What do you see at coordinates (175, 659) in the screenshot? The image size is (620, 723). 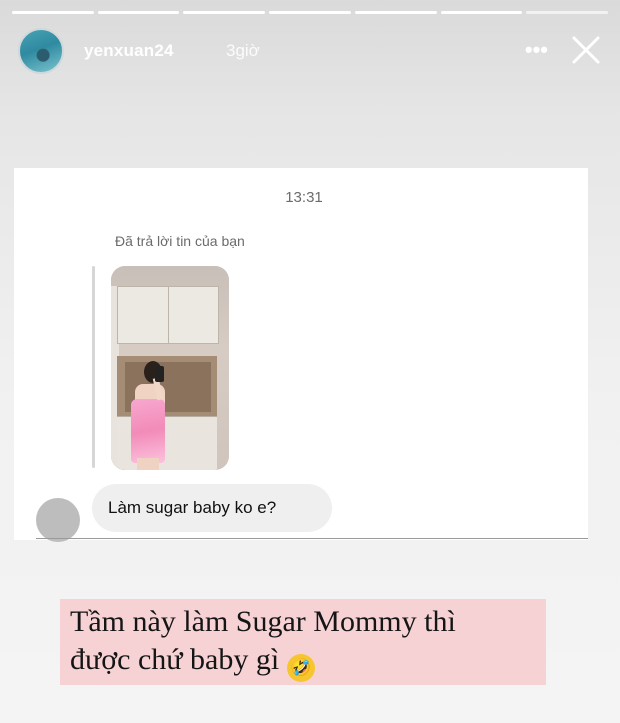 I see `caption-line-2-text: được chứ baby gì` at bounding box center [175, 659].